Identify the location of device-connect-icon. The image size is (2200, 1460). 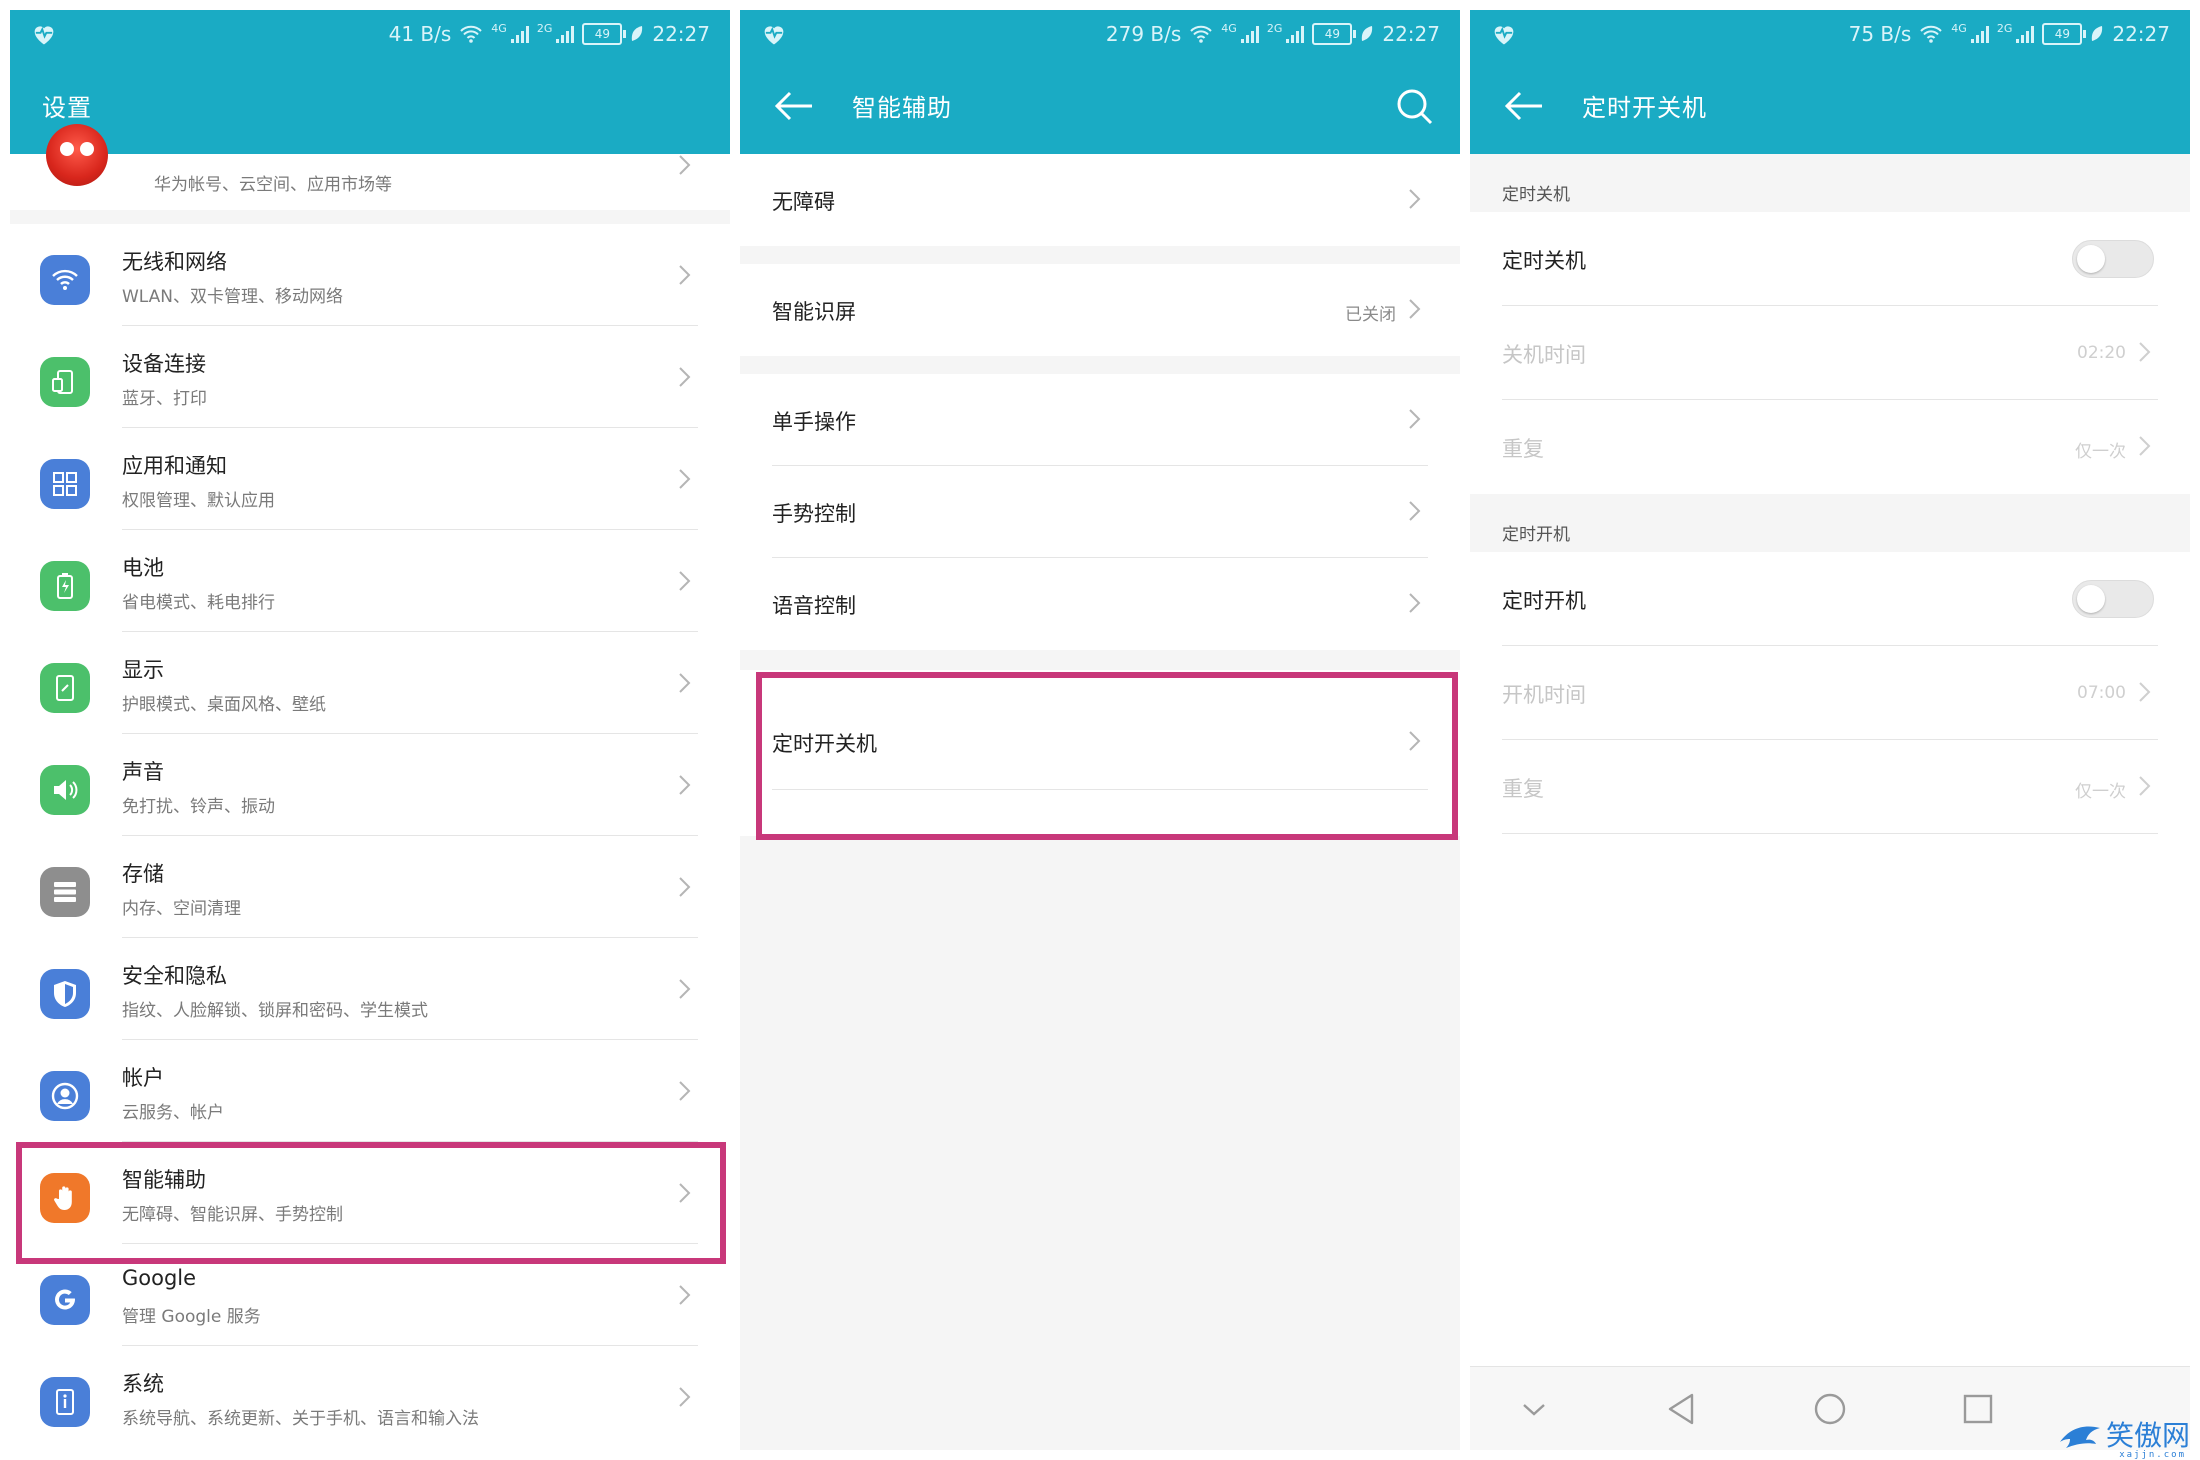
(65, 382).